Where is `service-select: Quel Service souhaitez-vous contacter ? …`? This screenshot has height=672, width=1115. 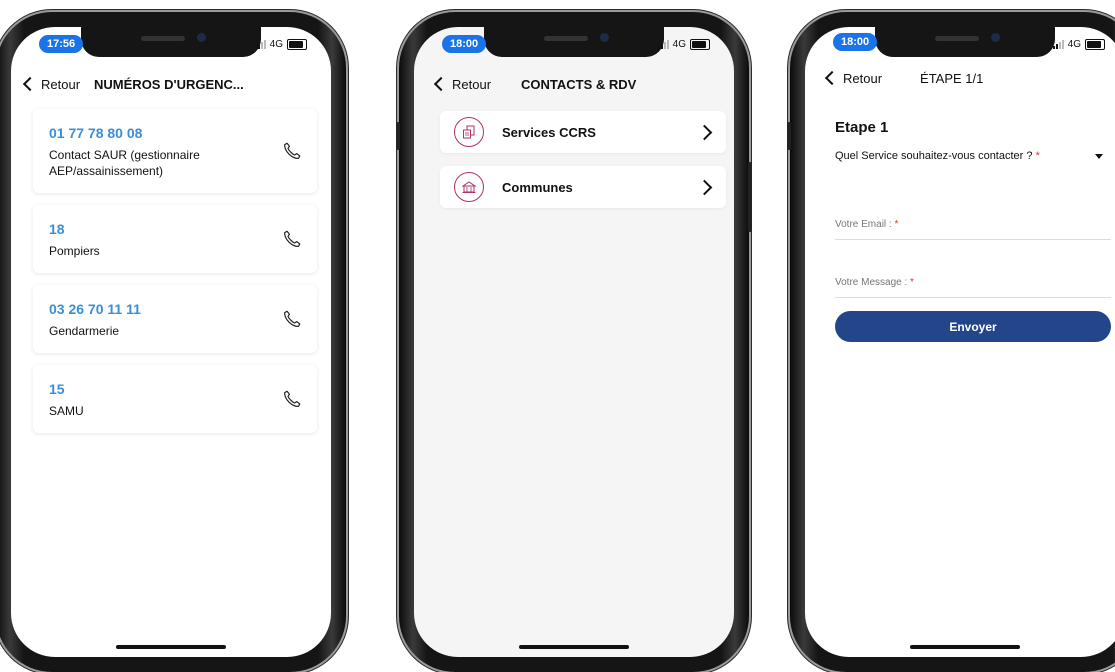
service-select: Quel Service souhaitez-vous contacter ? … is located at coordinates (945, 156).